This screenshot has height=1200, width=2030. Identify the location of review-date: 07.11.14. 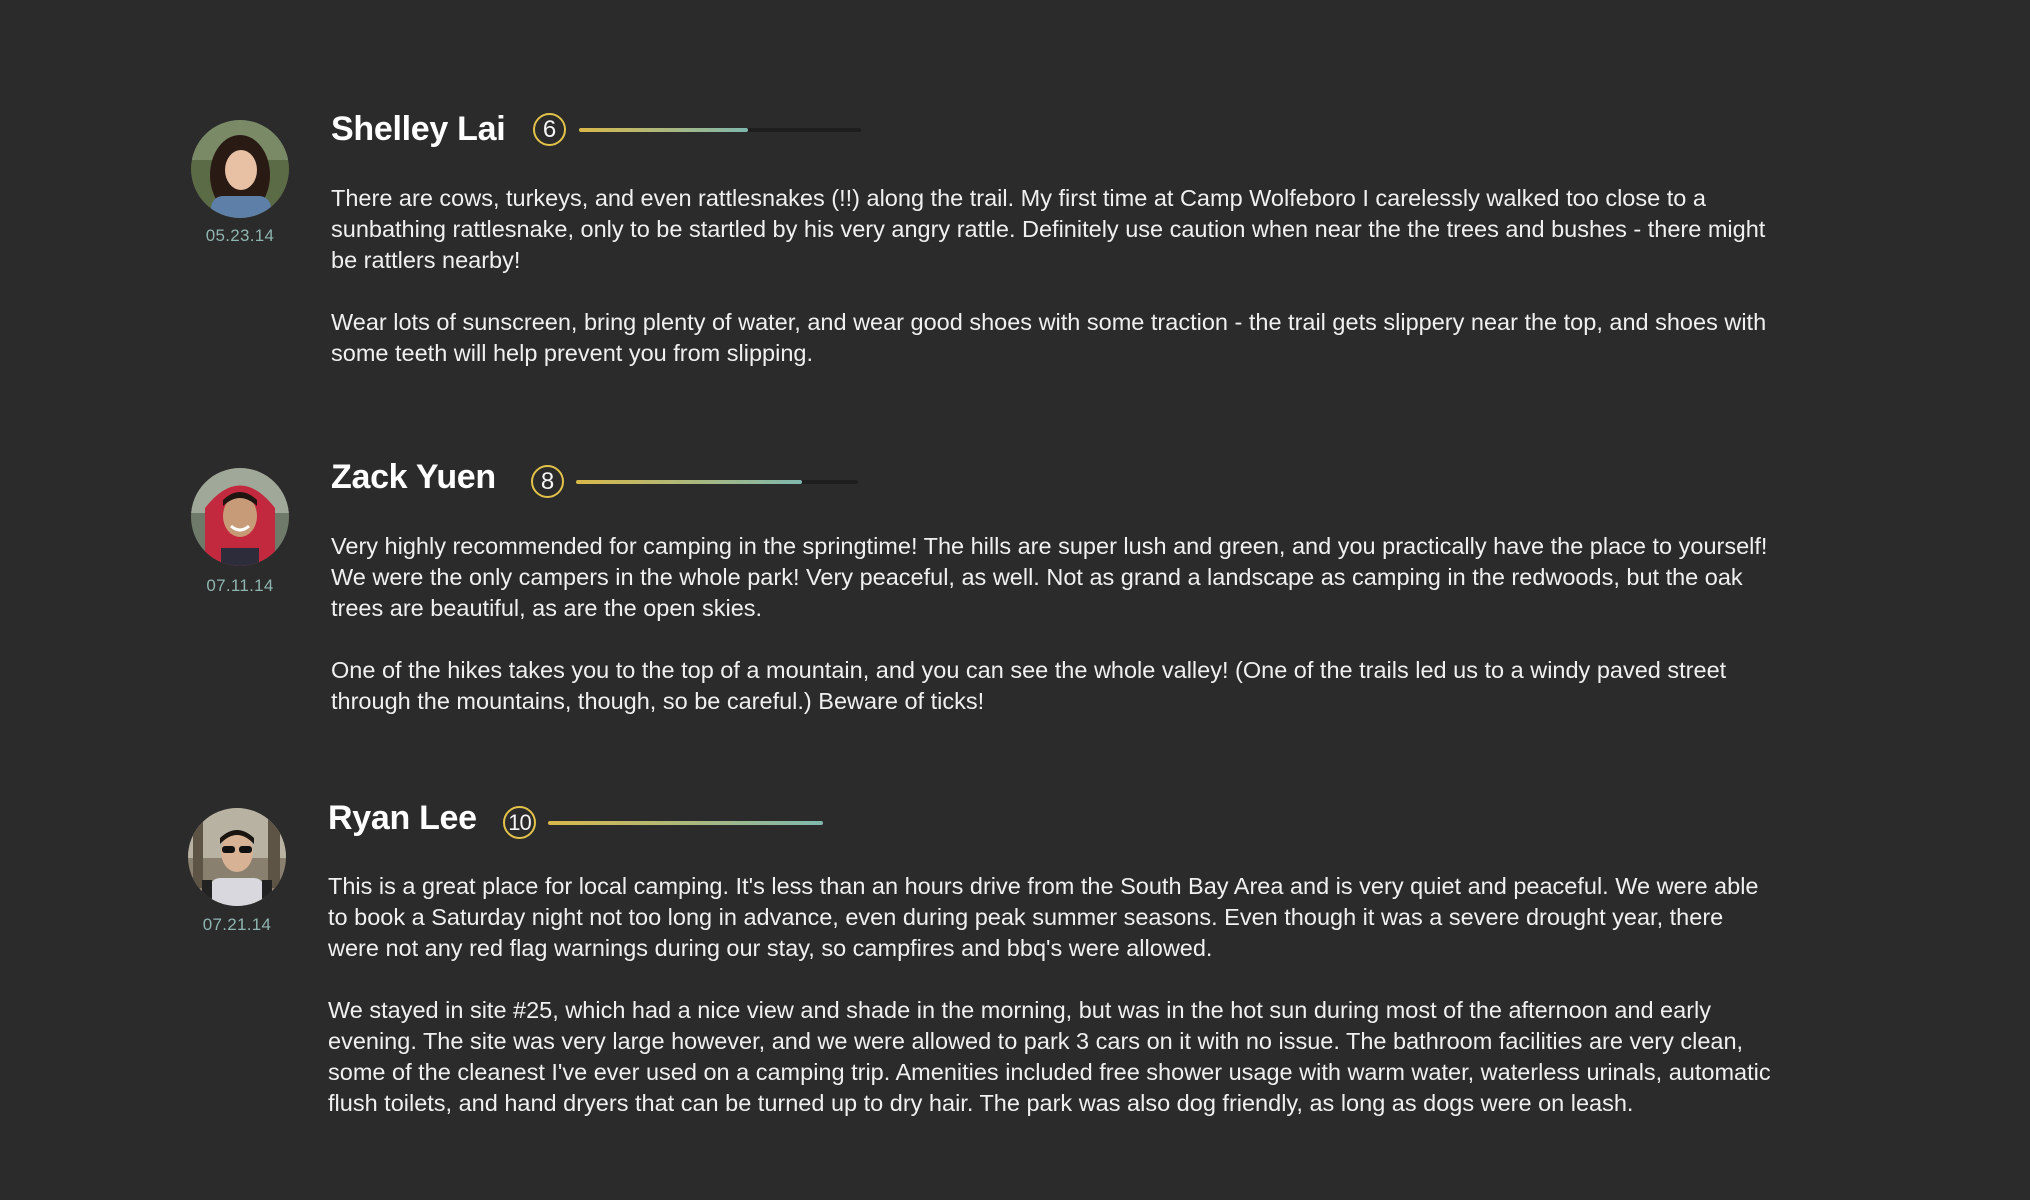
(240, 585).